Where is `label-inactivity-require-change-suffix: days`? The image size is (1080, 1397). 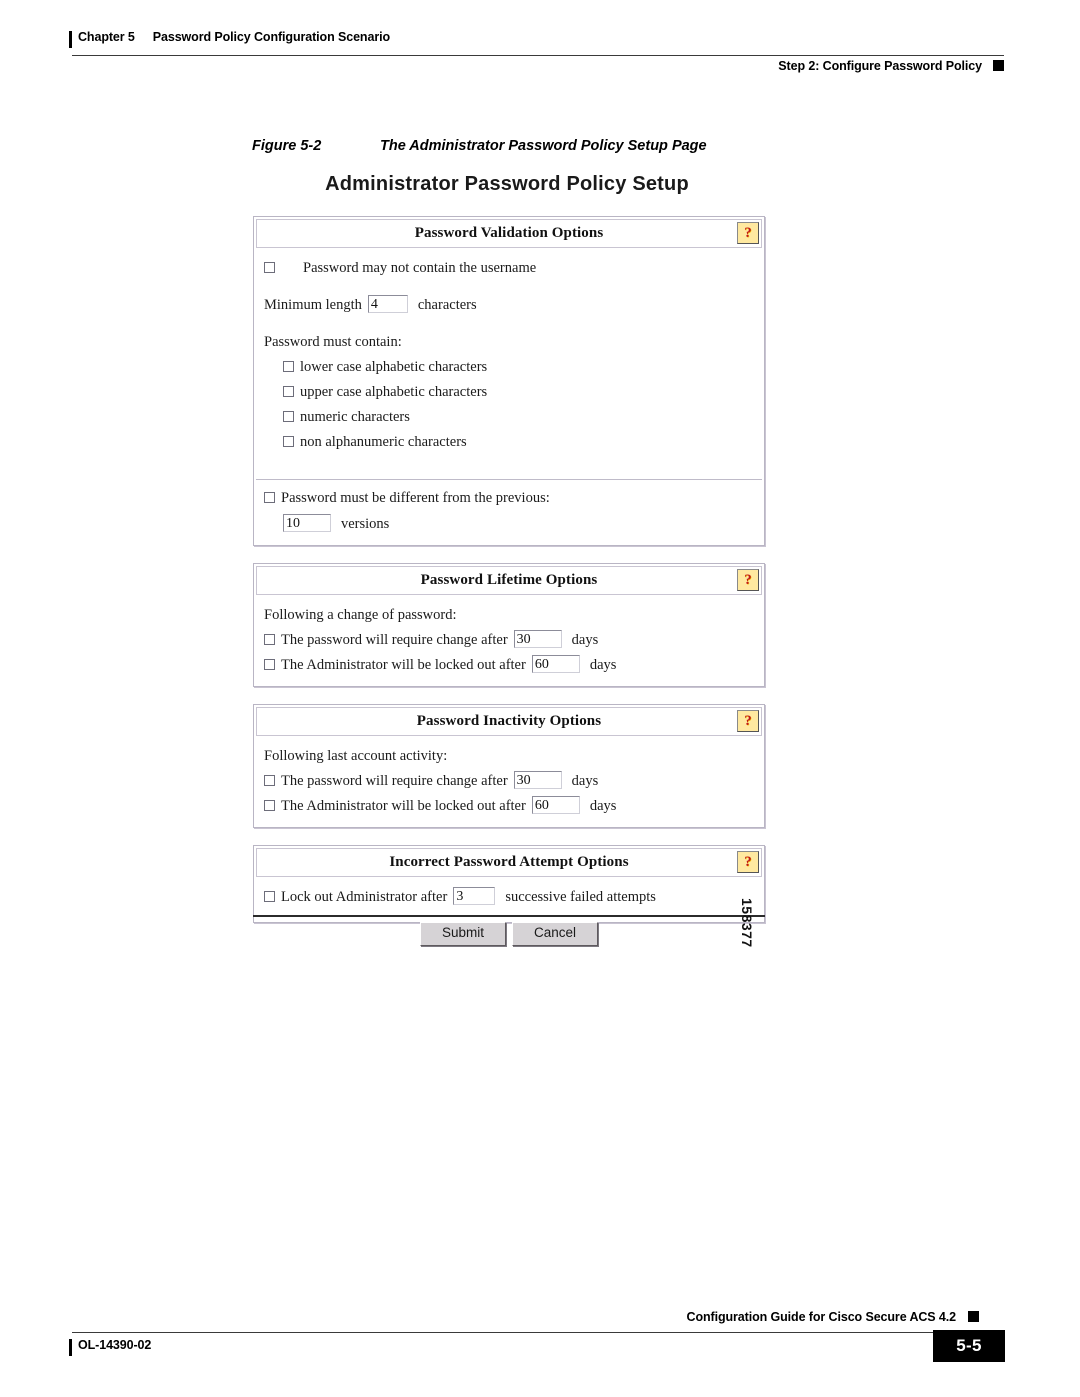
label-inactivity-require-change-suffix: days is located at coordinates (585, 781).